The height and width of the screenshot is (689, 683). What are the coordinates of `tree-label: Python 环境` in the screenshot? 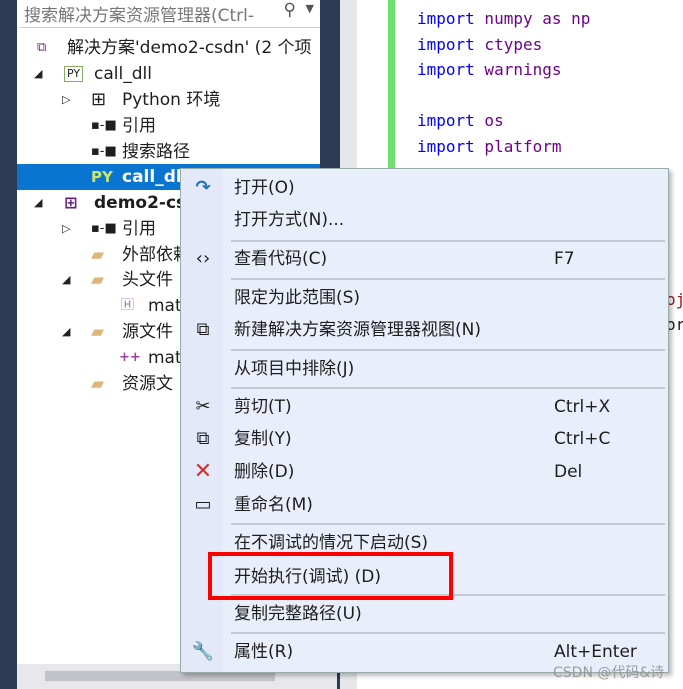 It's located at (171, 100).